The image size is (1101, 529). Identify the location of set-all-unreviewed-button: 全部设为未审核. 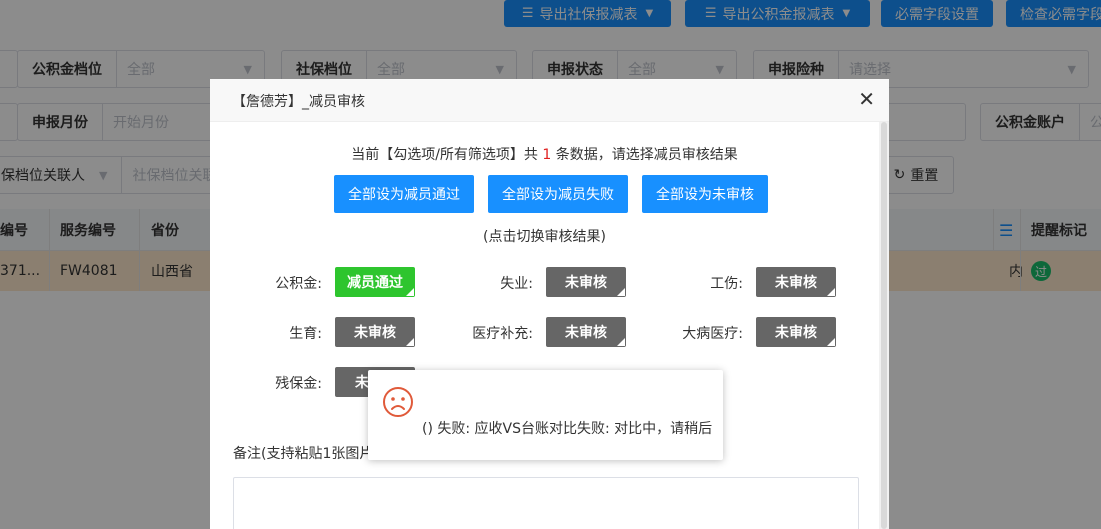
(705, 194).